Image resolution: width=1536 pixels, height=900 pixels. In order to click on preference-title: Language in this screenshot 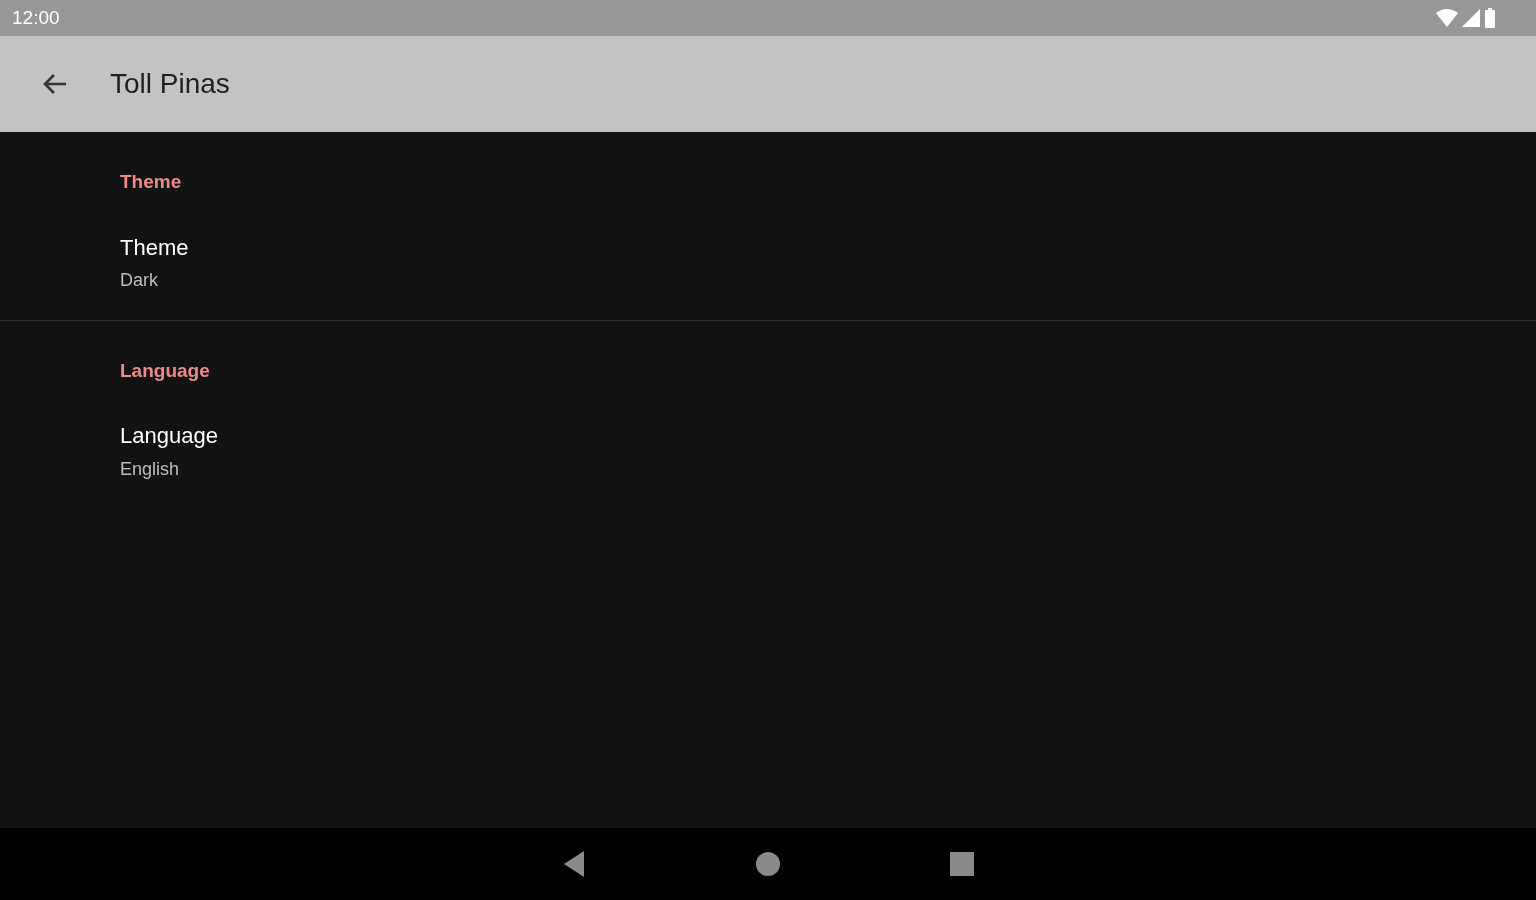, I will do `click(828, 436)`.